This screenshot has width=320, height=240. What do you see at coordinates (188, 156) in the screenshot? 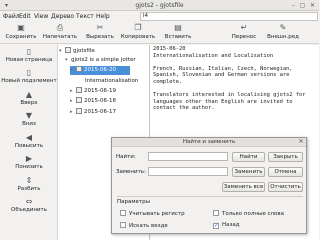
I see `find-input` at bounding box center [188, 156].